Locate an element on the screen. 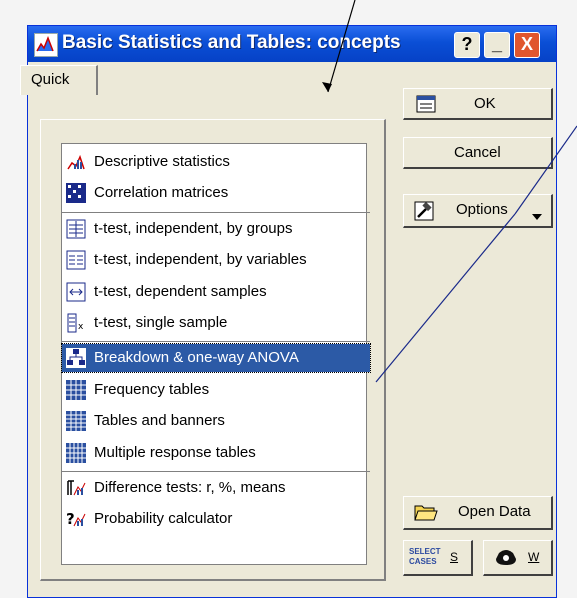 This screenshot has height=598, width=577. list-item: Frequency tables is located at coordinates (216, 390).